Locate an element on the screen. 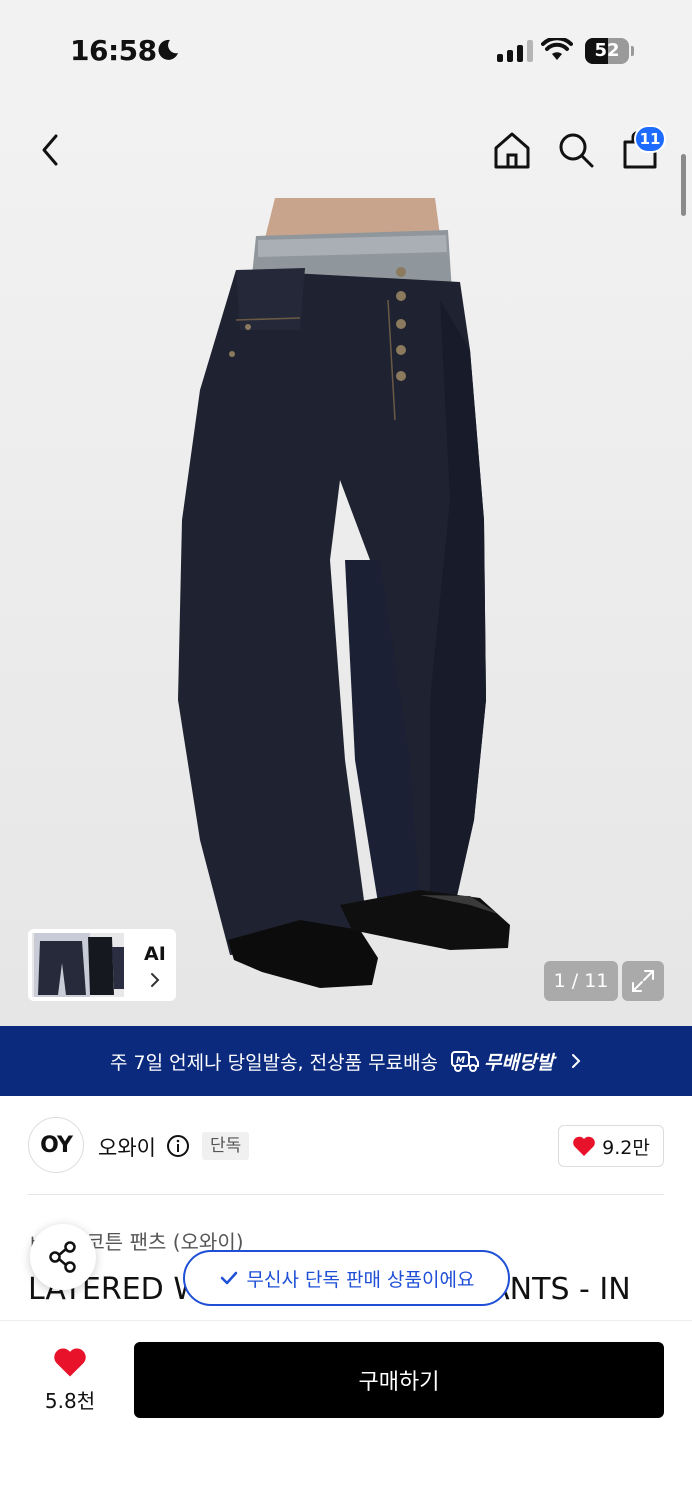 This screenshot has height=1500, width=692. home-icon is located at coordinates (512, 150).